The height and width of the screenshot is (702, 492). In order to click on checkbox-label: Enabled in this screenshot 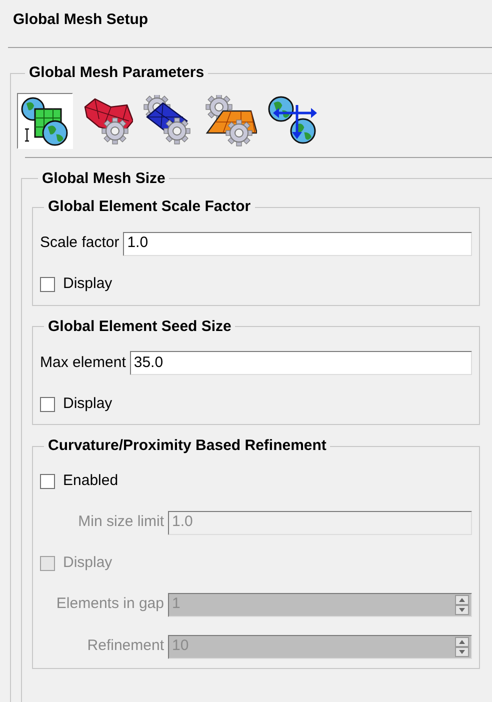, I will do `click(90, 481)`.